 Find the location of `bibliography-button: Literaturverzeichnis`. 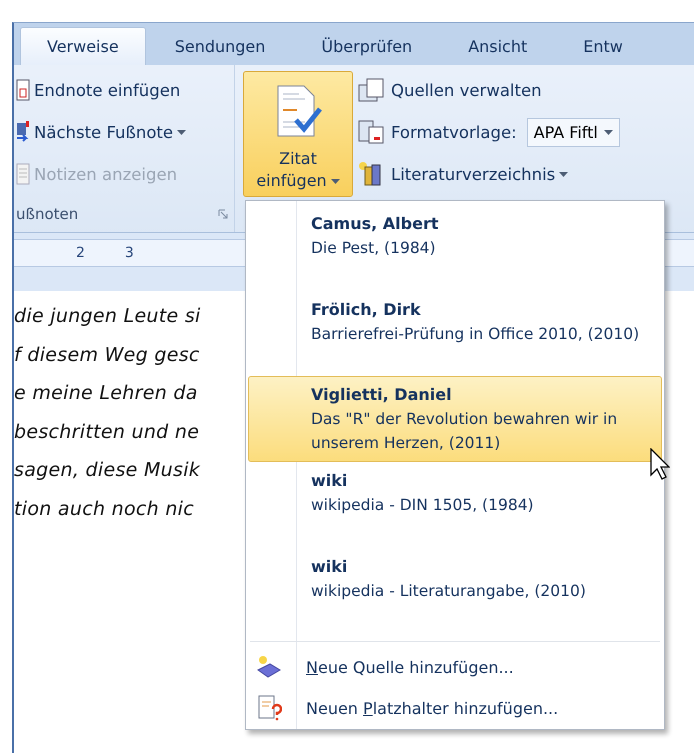

bibliography-button: Literaturverzeichnis is located at coordinates (488, 174).